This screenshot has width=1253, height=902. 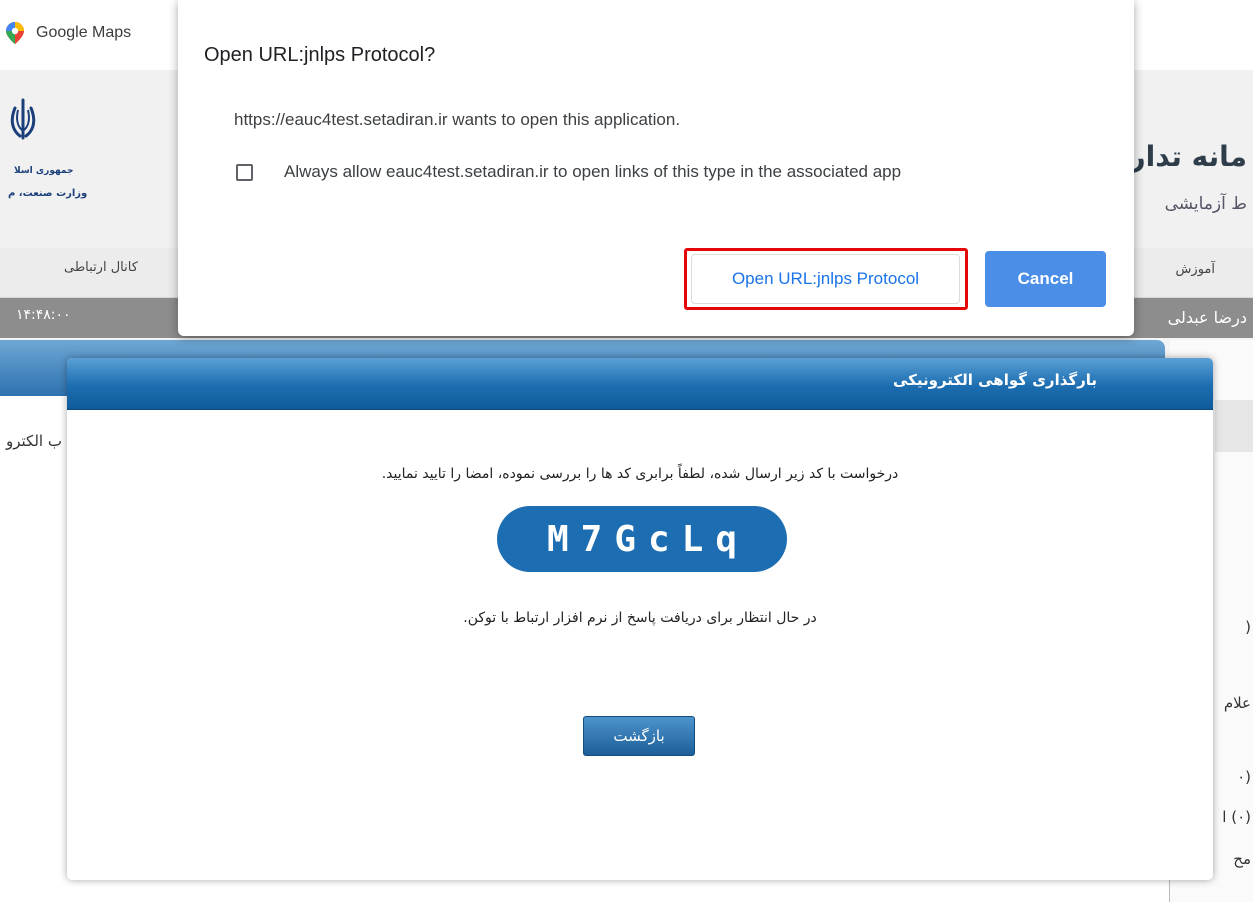 What do you see at coordinates (244, 172) in the screenshot?
I see `always-allow-checkbox` at bounding box center [244, 172].